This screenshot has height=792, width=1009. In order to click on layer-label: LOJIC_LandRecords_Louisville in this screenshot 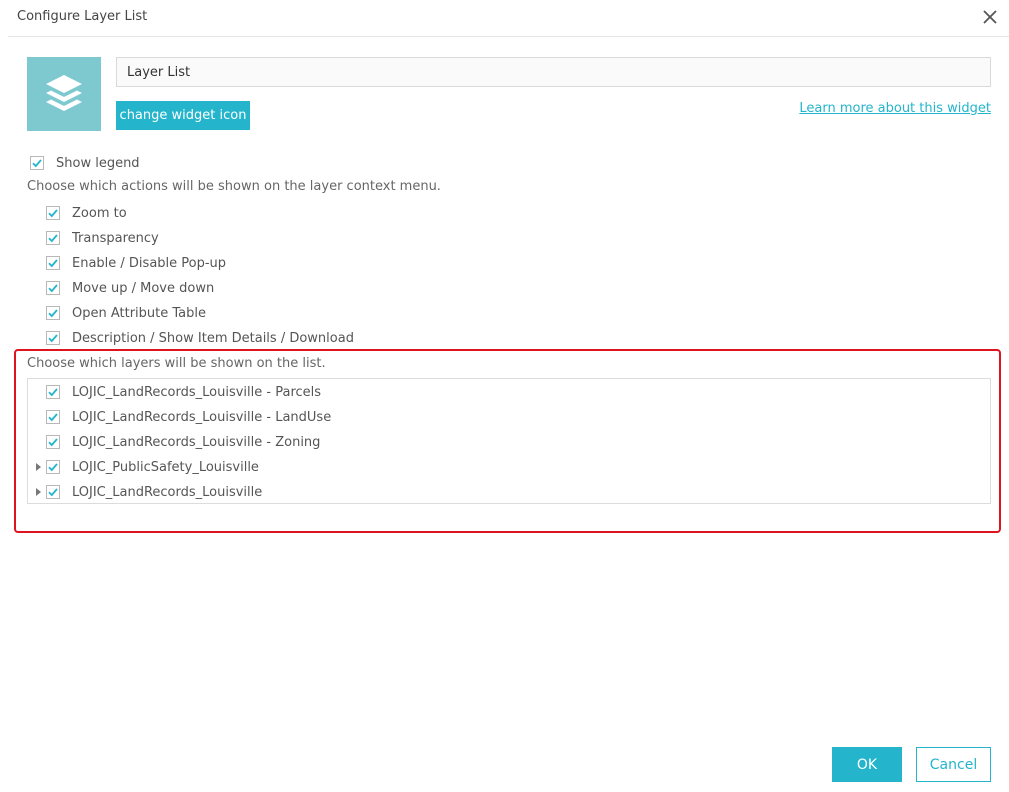, I will do `click(167, 492)`.